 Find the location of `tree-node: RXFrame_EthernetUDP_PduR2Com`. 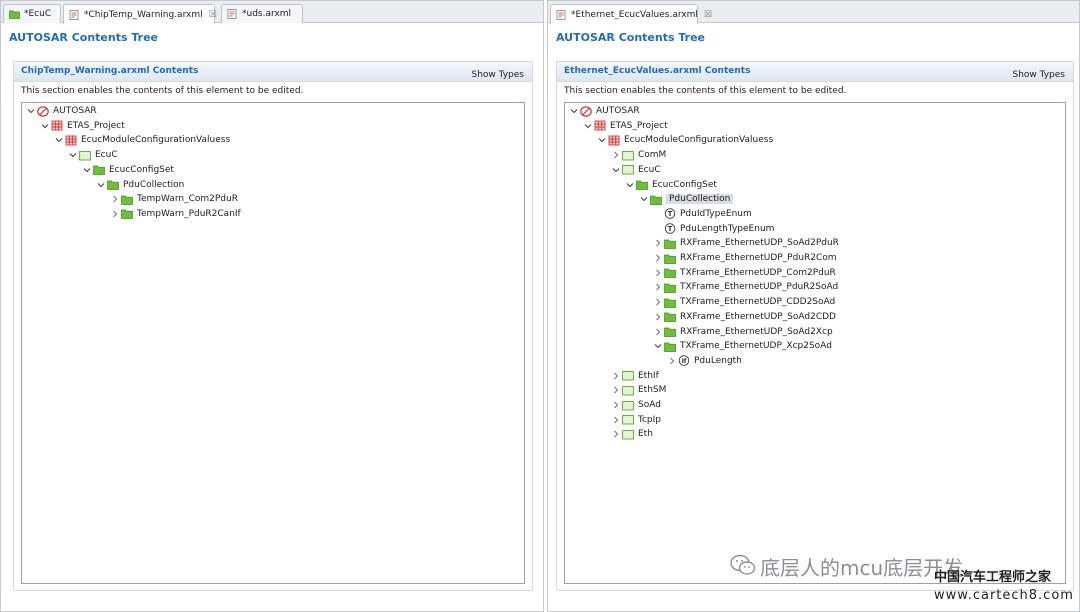

tree-node: RXFrame_EthernetUDP_PduR2Com is located at coordinates (744, 258).